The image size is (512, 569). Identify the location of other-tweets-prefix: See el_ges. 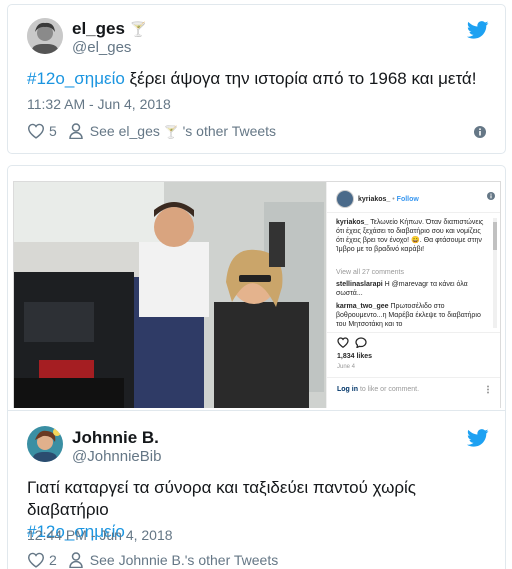
(124, 131).